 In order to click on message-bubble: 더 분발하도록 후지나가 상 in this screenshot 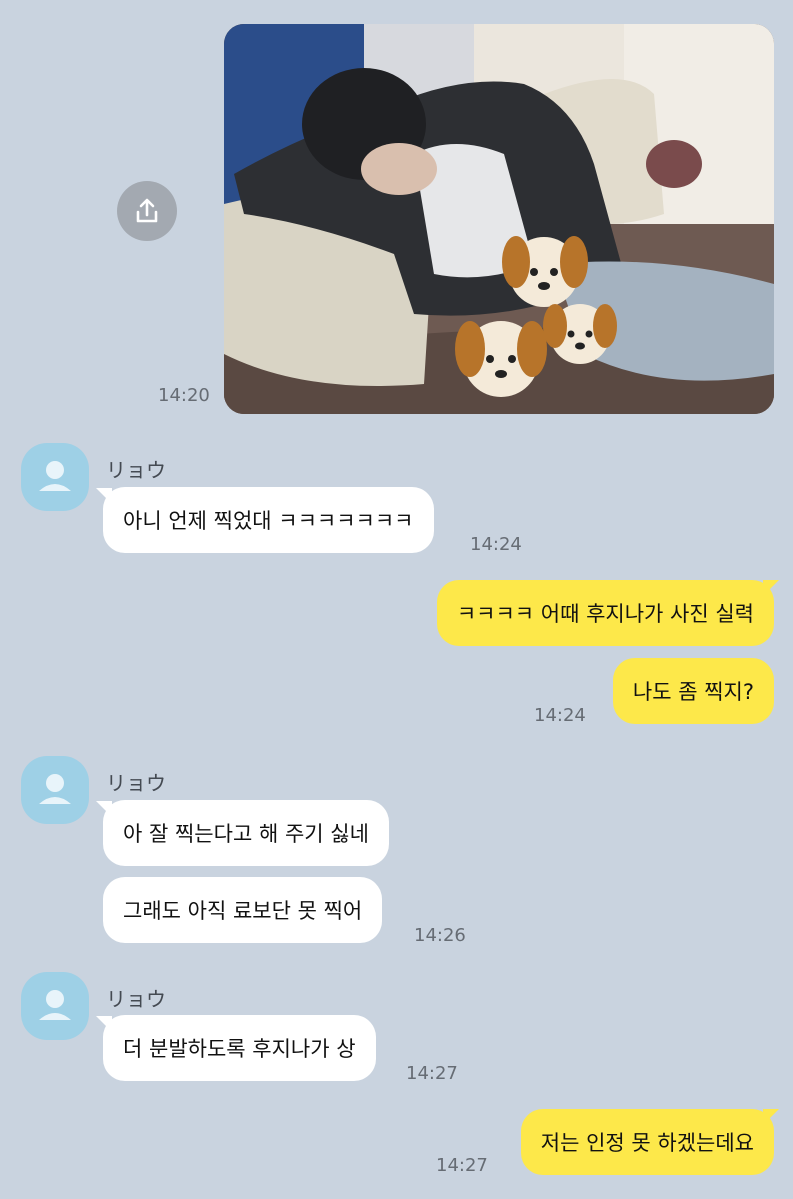, I will do `click(239, 1048)`.